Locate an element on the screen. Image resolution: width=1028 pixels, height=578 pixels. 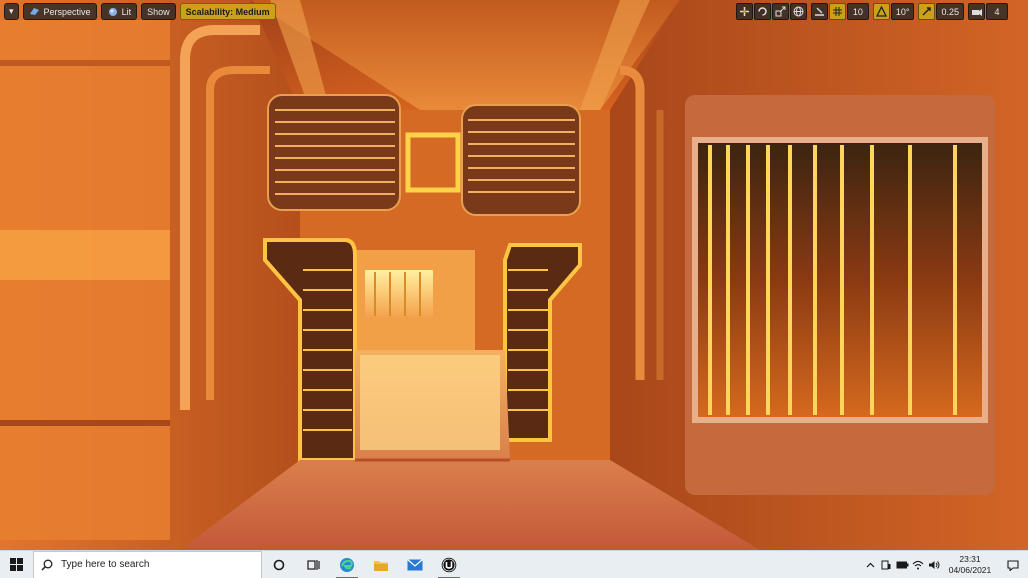
unreal-engine-icon is located at coordinates (449, 564).